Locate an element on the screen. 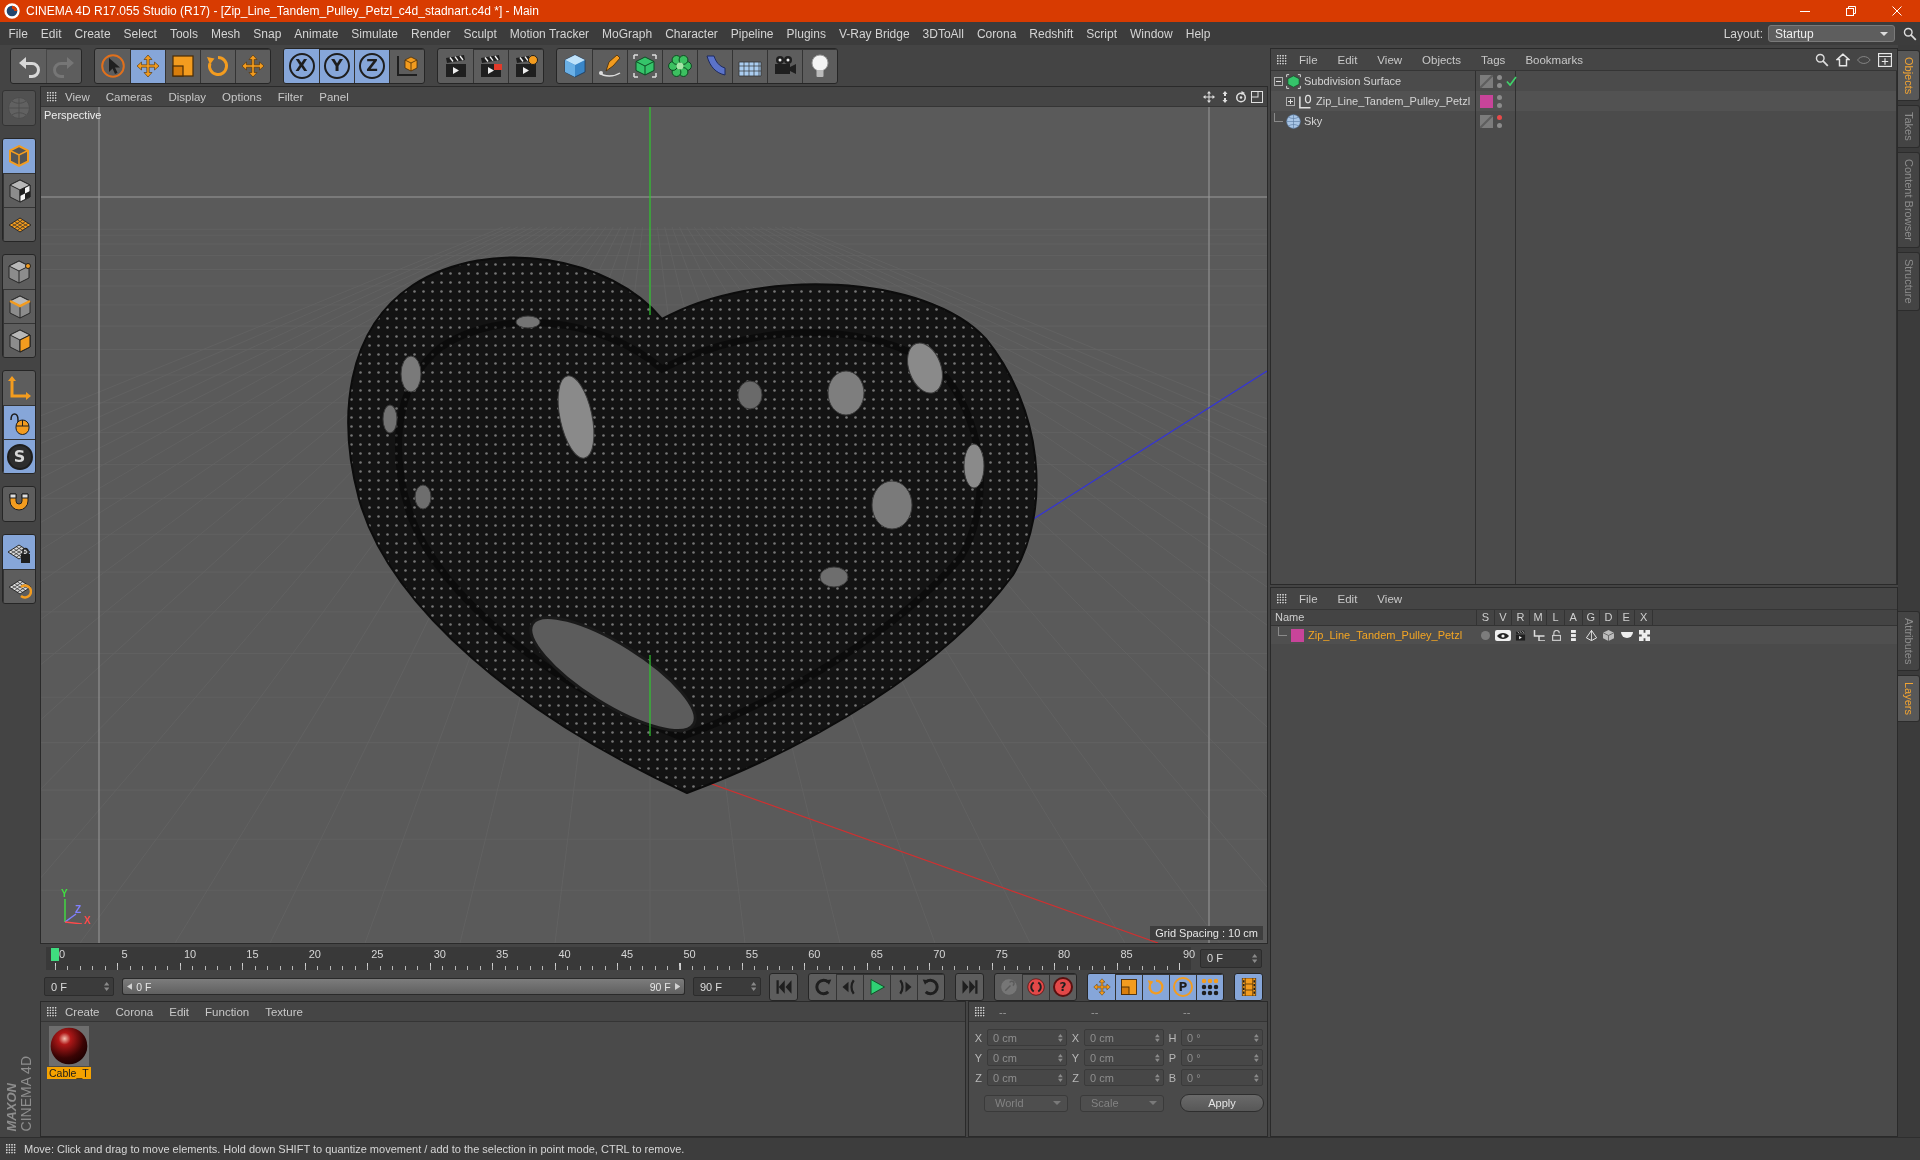 This screenshot has width=1920, height=1160. playhead-marker is located at coordinates (55, 954).